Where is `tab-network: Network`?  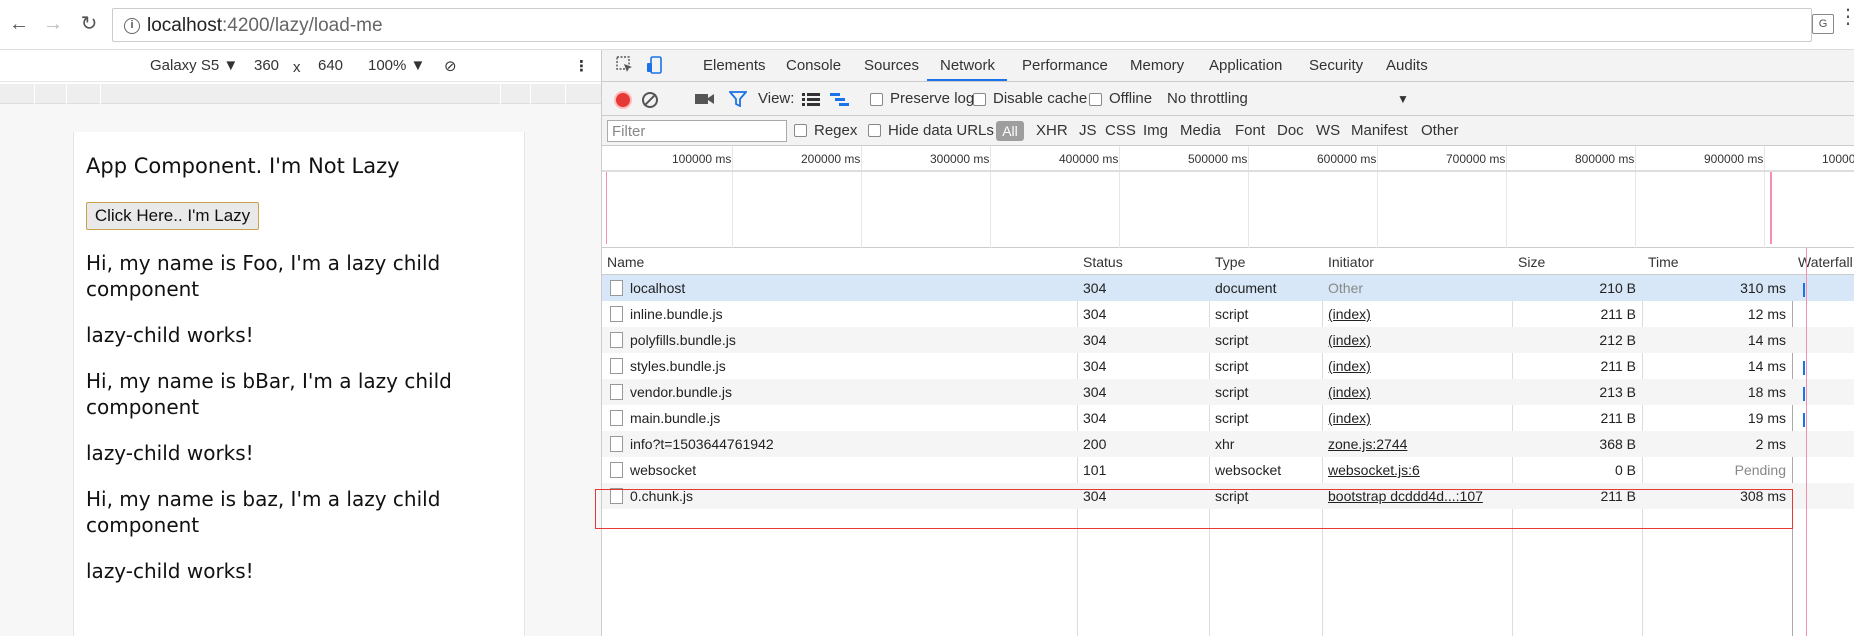 tab-network: Network is located at coordinates (967, 65).